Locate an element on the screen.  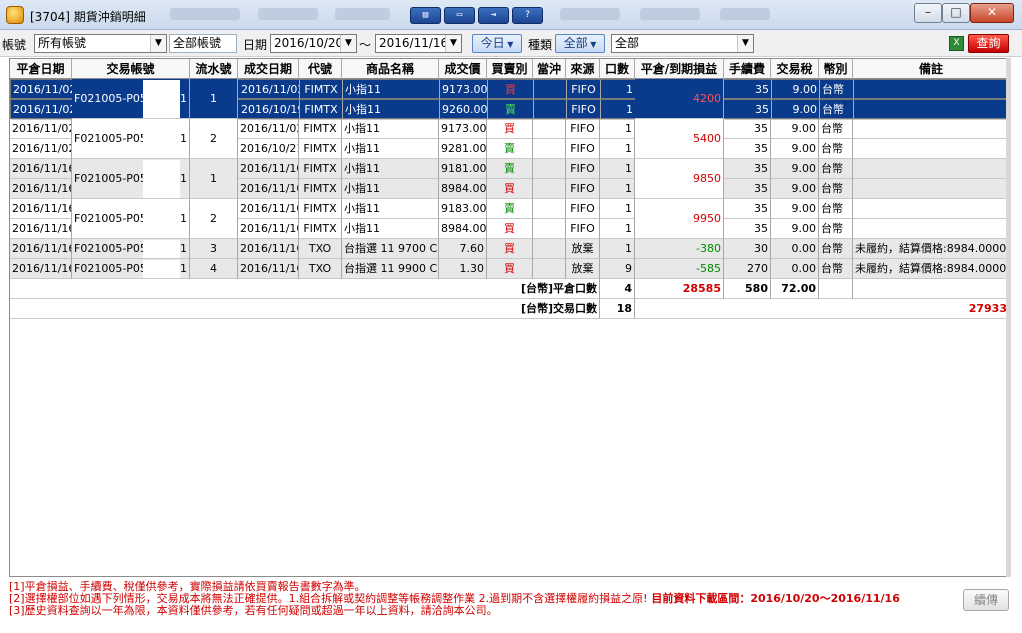
cell-serial: 3 is located at coordinates (214, 249).